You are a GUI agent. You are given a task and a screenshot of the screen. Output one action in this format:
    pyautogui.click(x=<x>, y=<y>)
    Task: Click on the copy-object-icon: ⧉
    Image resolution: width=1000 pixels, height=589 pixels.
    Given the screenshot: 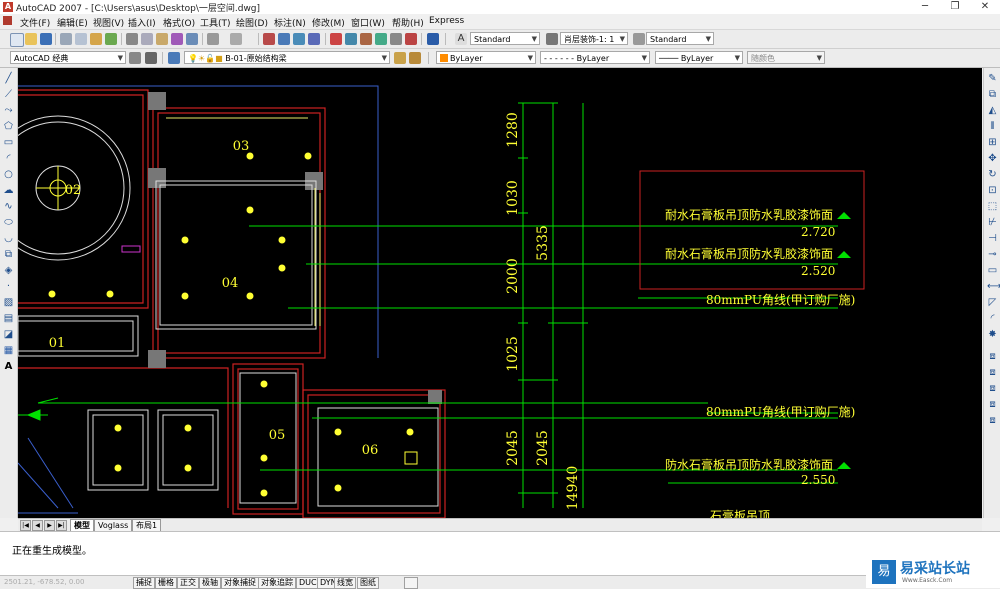 What is the action you would take?
    pyautogui.click(x=992, y=94)
    